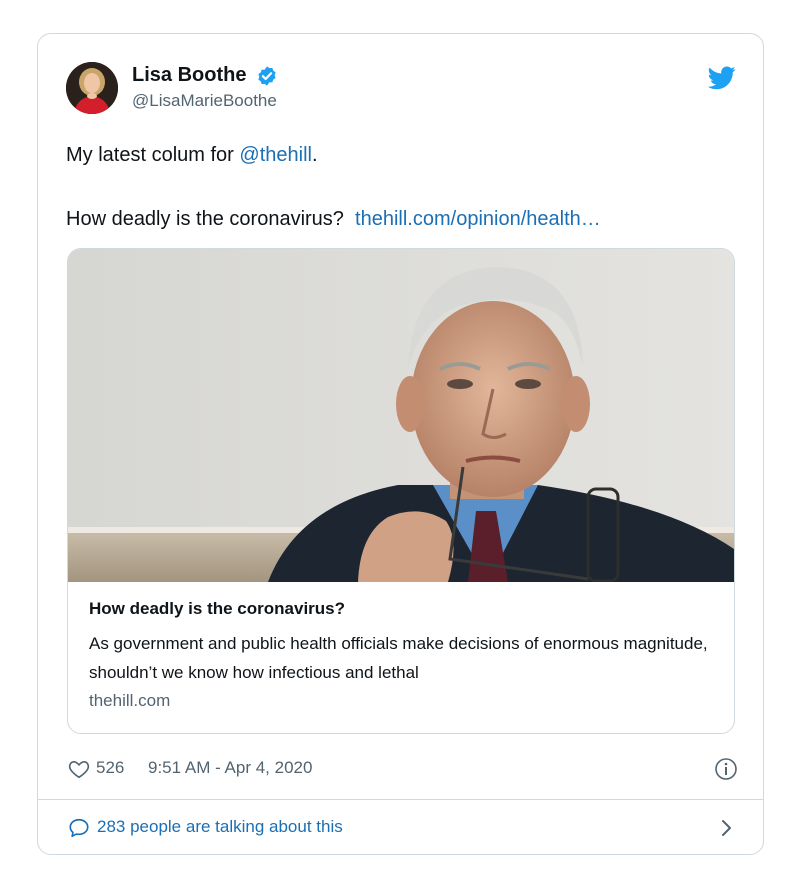 This screenshot has height=889, width=800. Describe the element at coordinates (205, 101) in the screenshot. I see `author-handle: @LisaMarieBoothe` at that location.